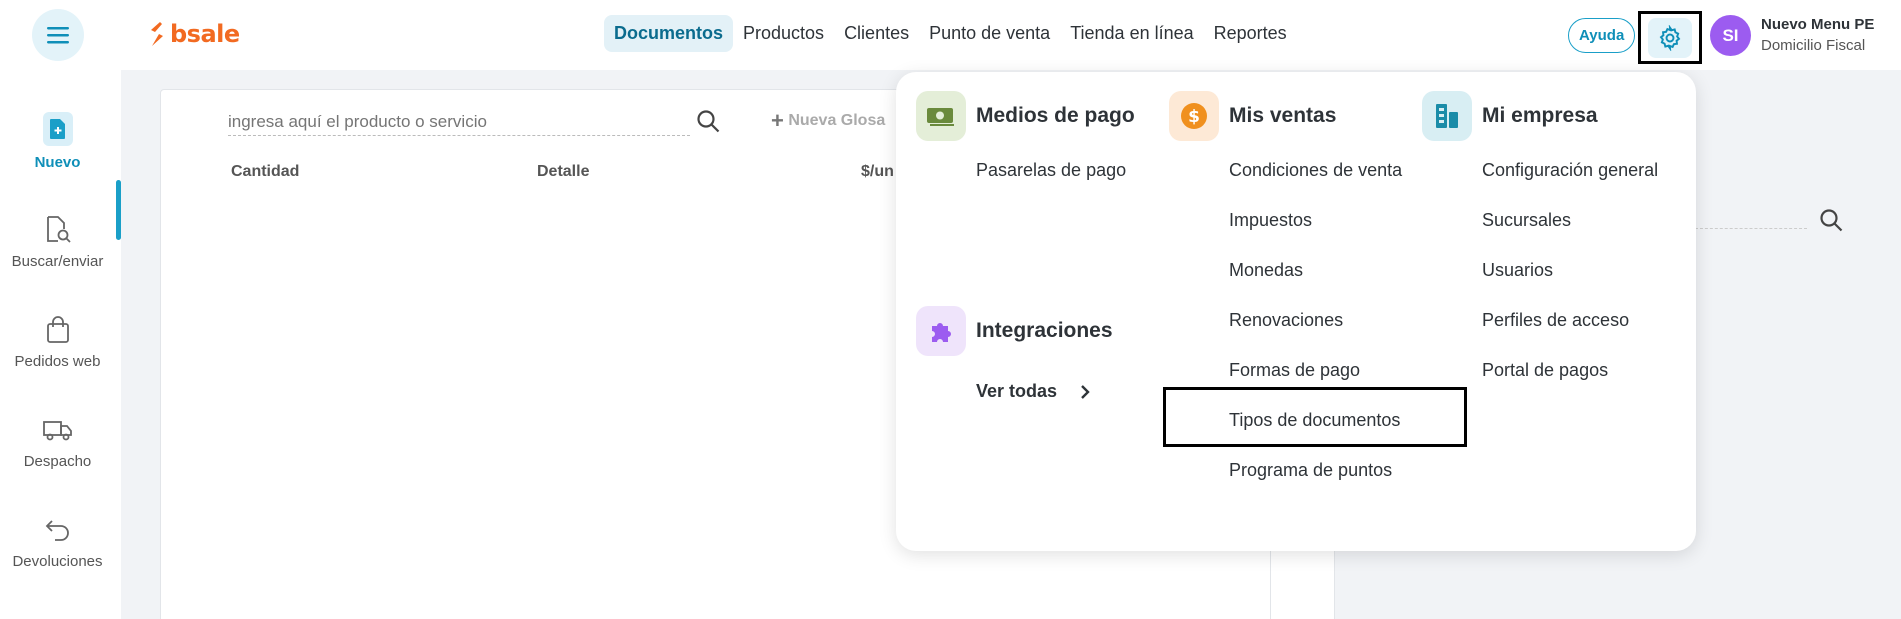 Image resolution: width=1901 pixels, height=619 pixels. I want to click on nav-documentos: Documentos, so click(669, 33).